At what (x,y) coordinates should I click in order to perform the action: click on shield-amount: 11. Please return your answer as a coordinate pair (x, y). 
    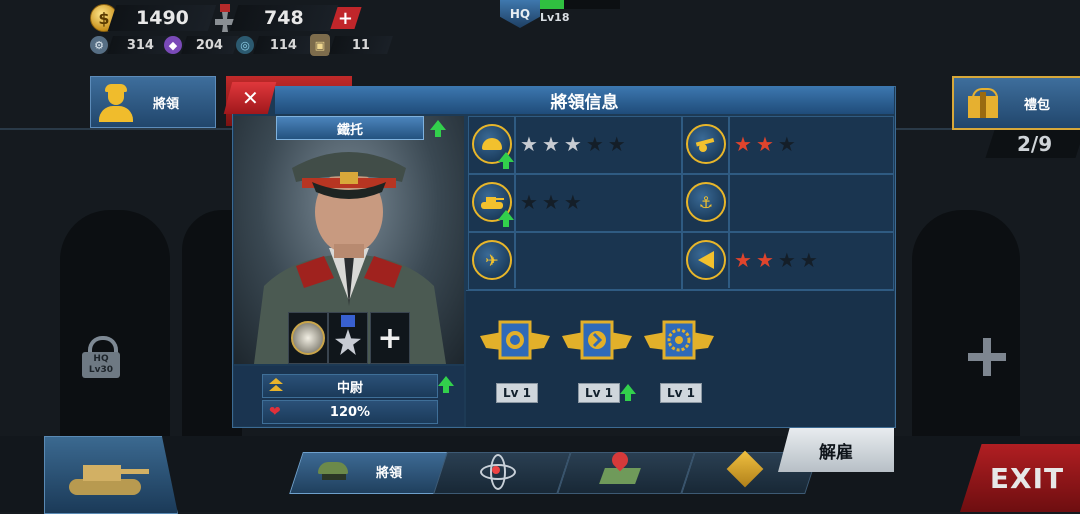
    Looking at the image, I should click on (361, 45).